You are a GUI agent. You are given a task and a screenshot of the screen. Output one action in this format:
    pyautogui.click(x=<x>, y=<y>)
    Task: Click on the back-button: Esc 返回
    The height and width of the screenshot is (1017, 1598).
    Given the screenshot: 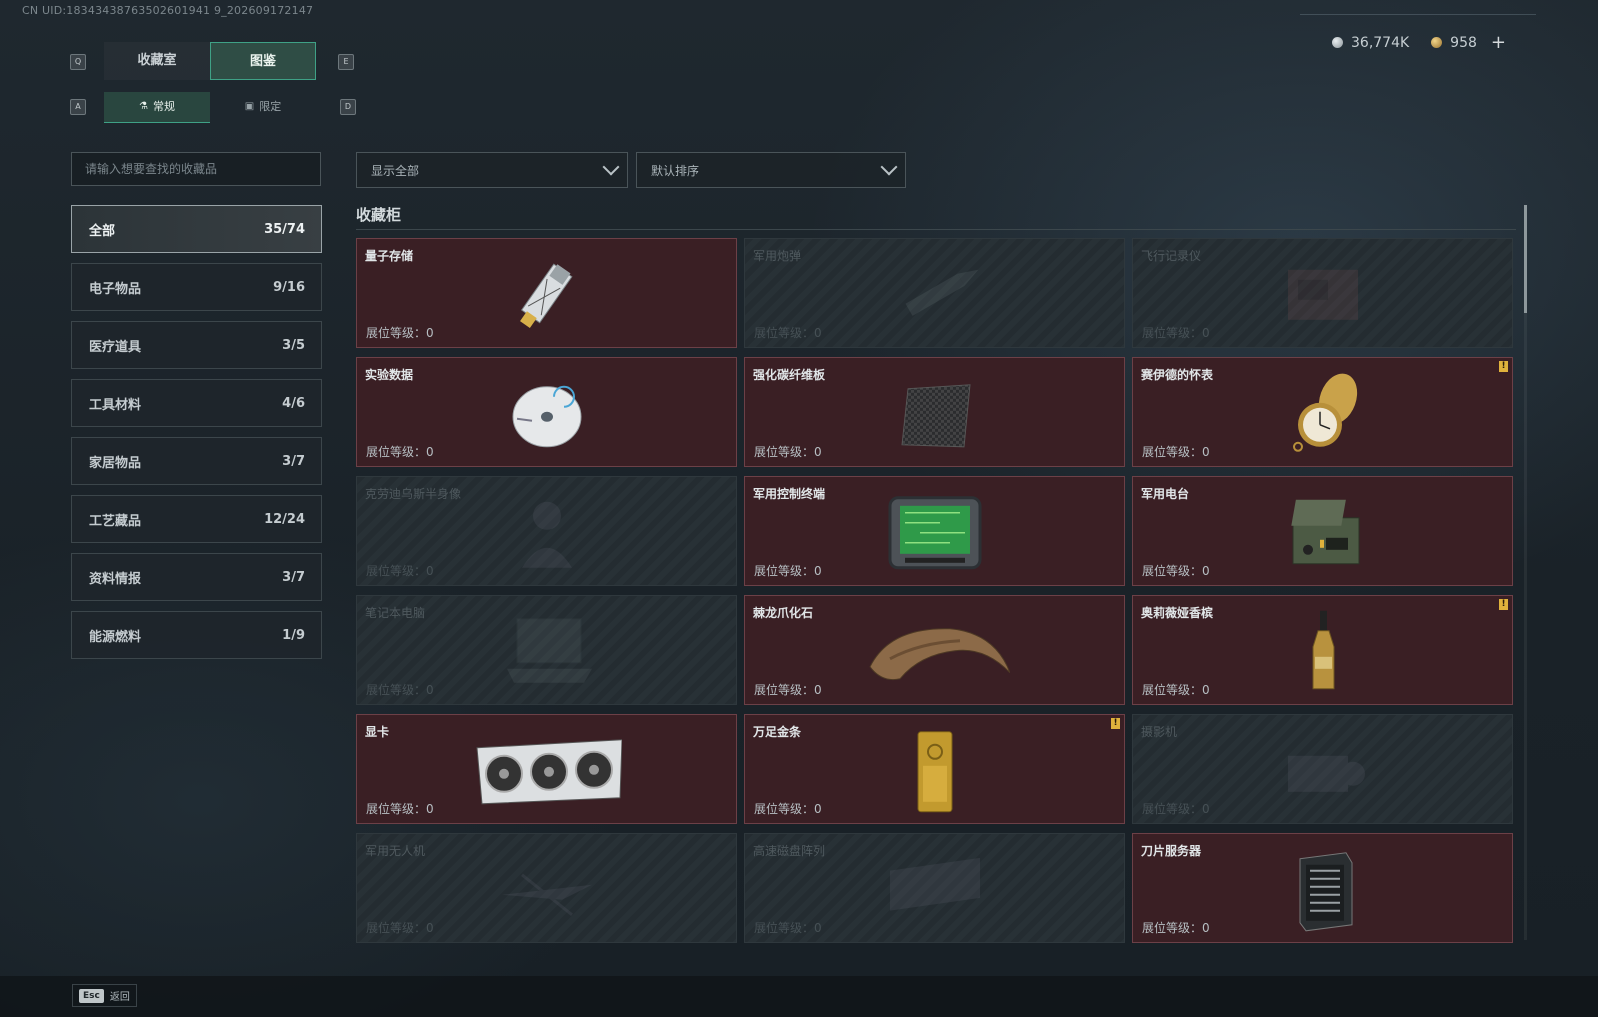 What is the action you would take?
    pyautogui.click(x=104, y=995)
    